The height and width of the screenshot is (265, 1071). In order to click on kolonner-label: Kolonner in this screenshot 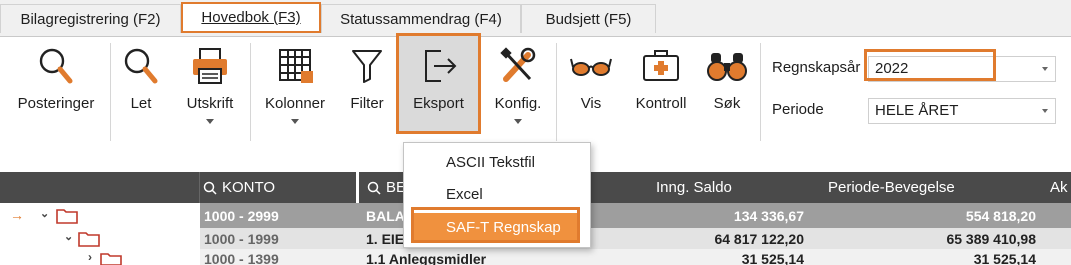, I will do `click(295, 103)`.